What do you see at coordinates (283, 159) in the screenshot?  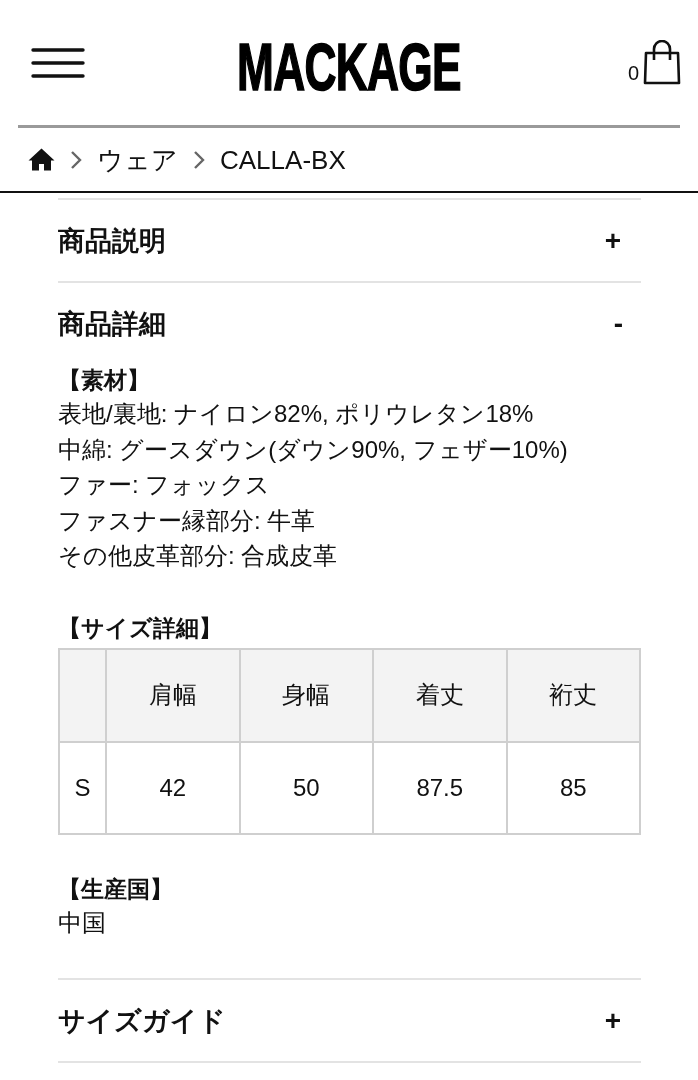 I see `breadcrumb-link: CALLA-BX` at bounding box center [283, 159].